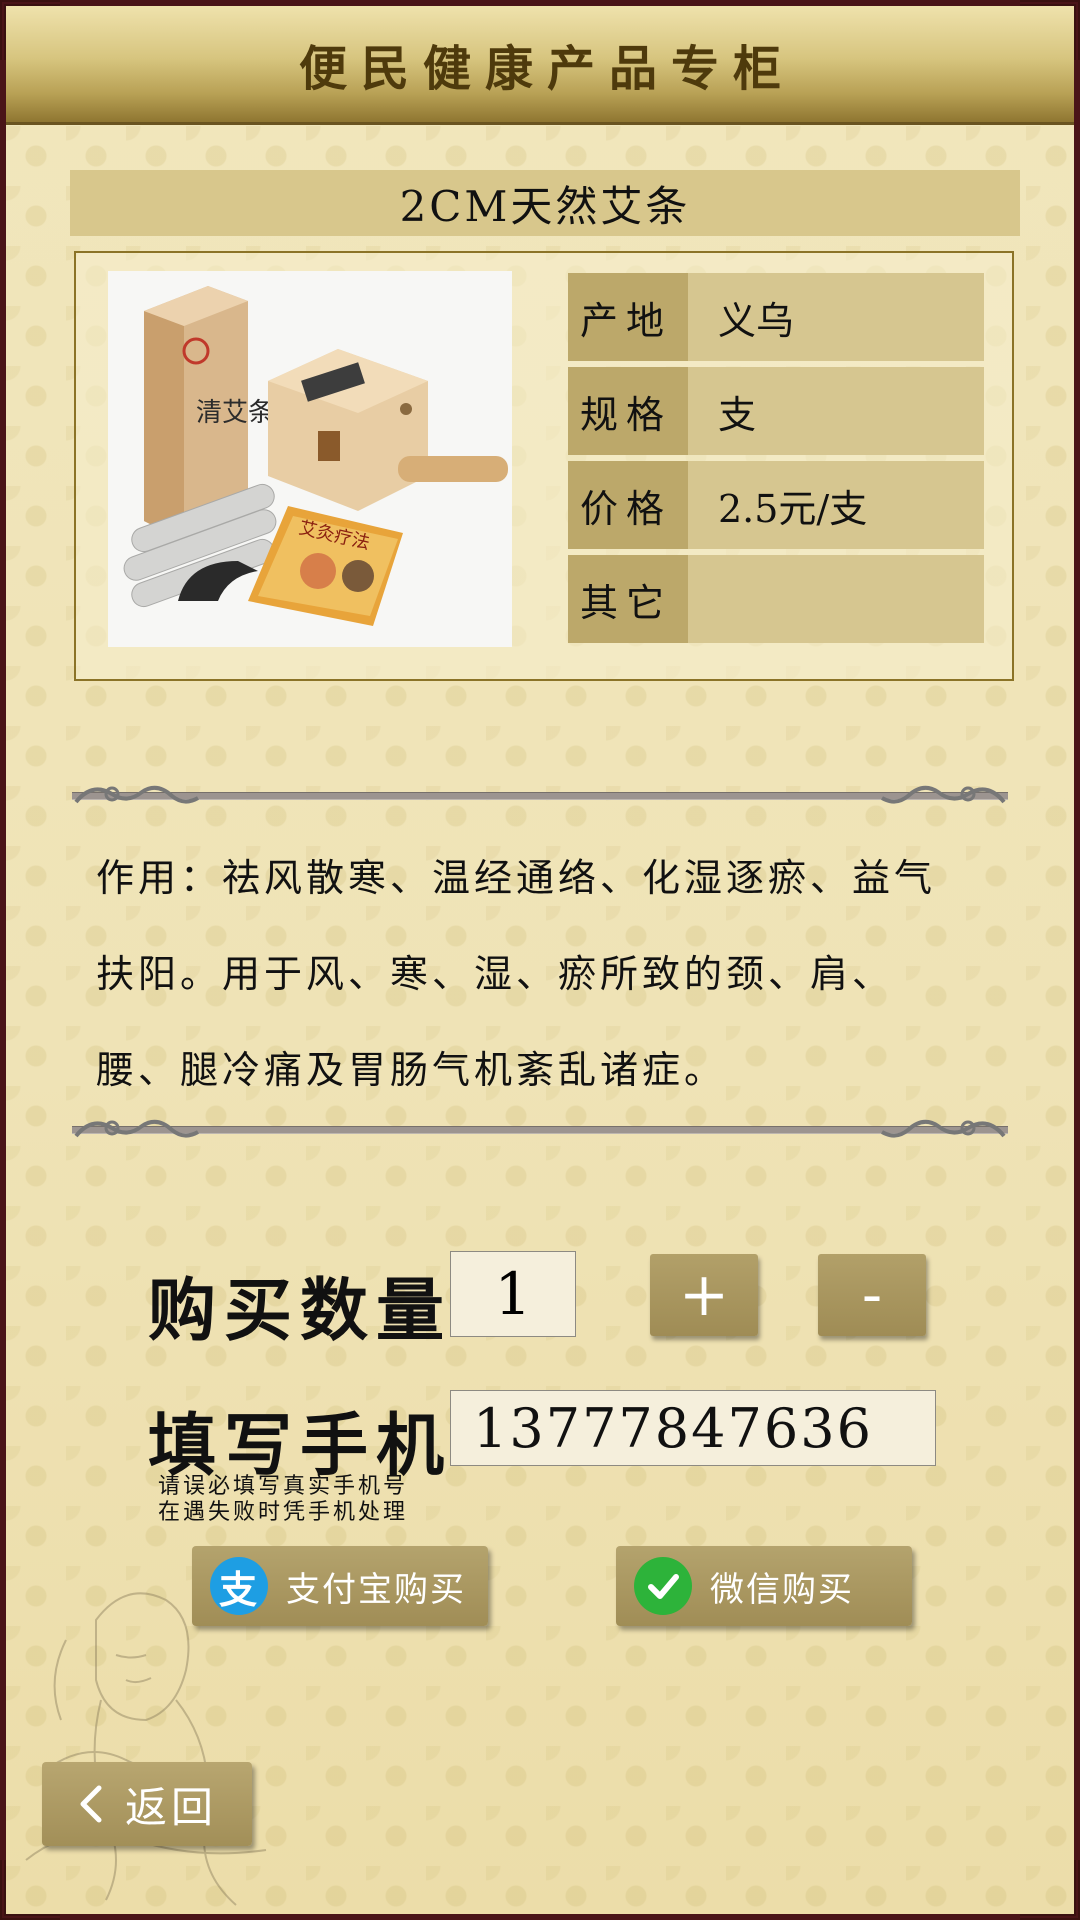 This screenshot has width=1080, height=1920. I want to click on decrease-quantity-button: -, so click(872, 1295).